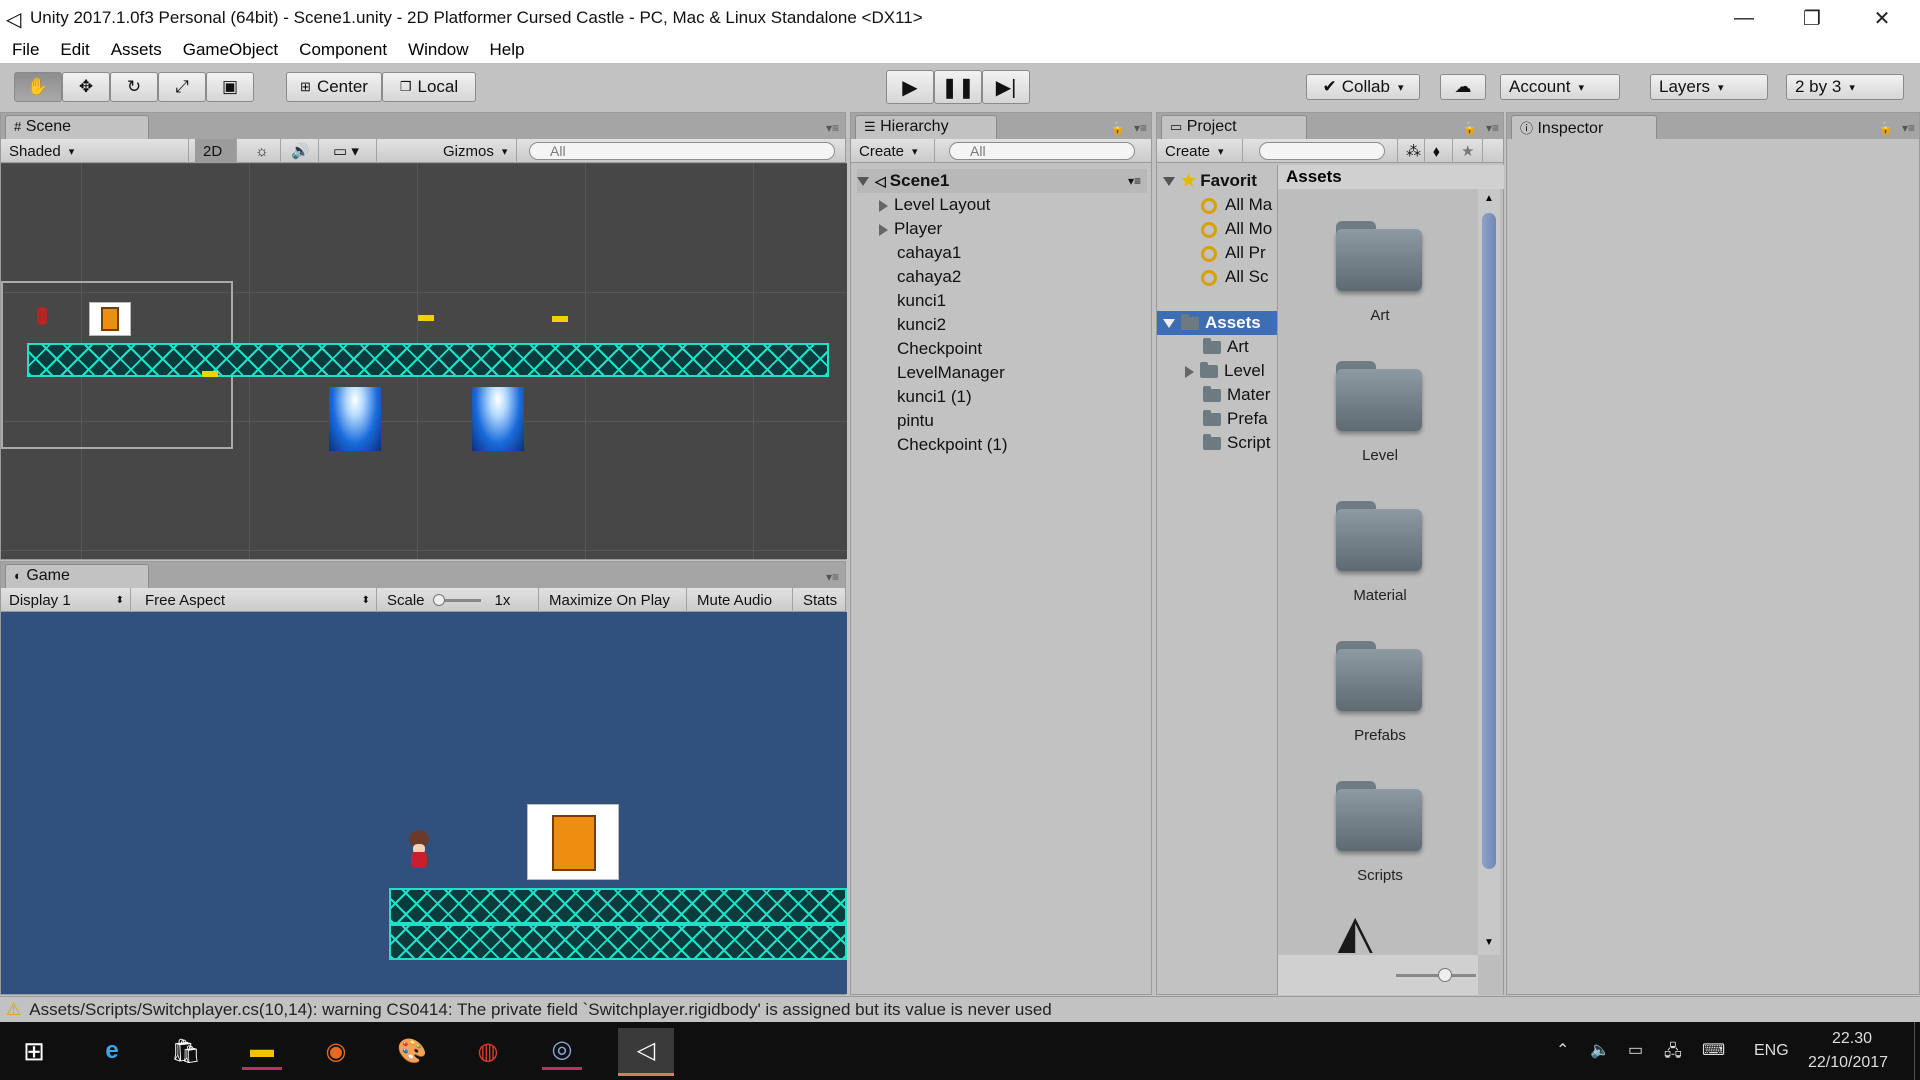 This screenshot has height=1080, width=1920. Describe the element at coordinates (1445, 975) in the screenshot. I see `slider-thumb` at that location.